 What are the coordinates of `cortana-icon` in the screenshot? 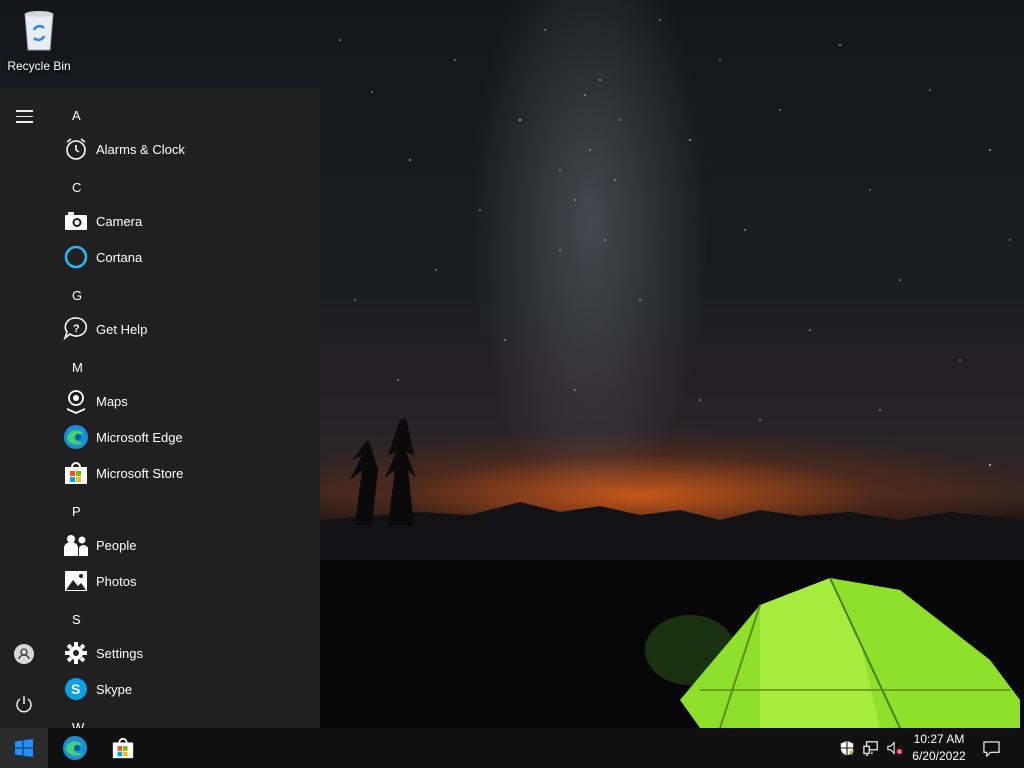 It's located at (76, 257).